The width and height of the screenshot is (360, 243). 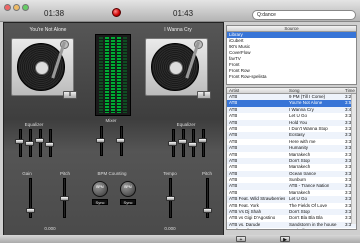 What do you see at coordinates (241, 239) in the screenshot?
I see `add-button: +` at bounding box center [241, 239].